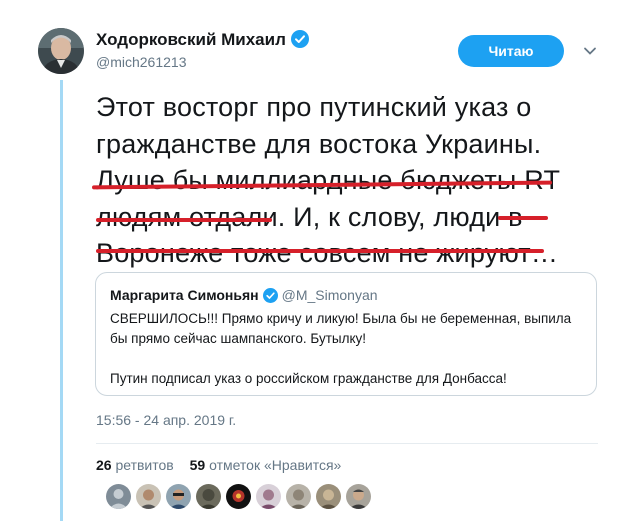  I want to click on quoted-tweet-header: Маргарита Симоньян @M_Simonyan, so click(244, 295).